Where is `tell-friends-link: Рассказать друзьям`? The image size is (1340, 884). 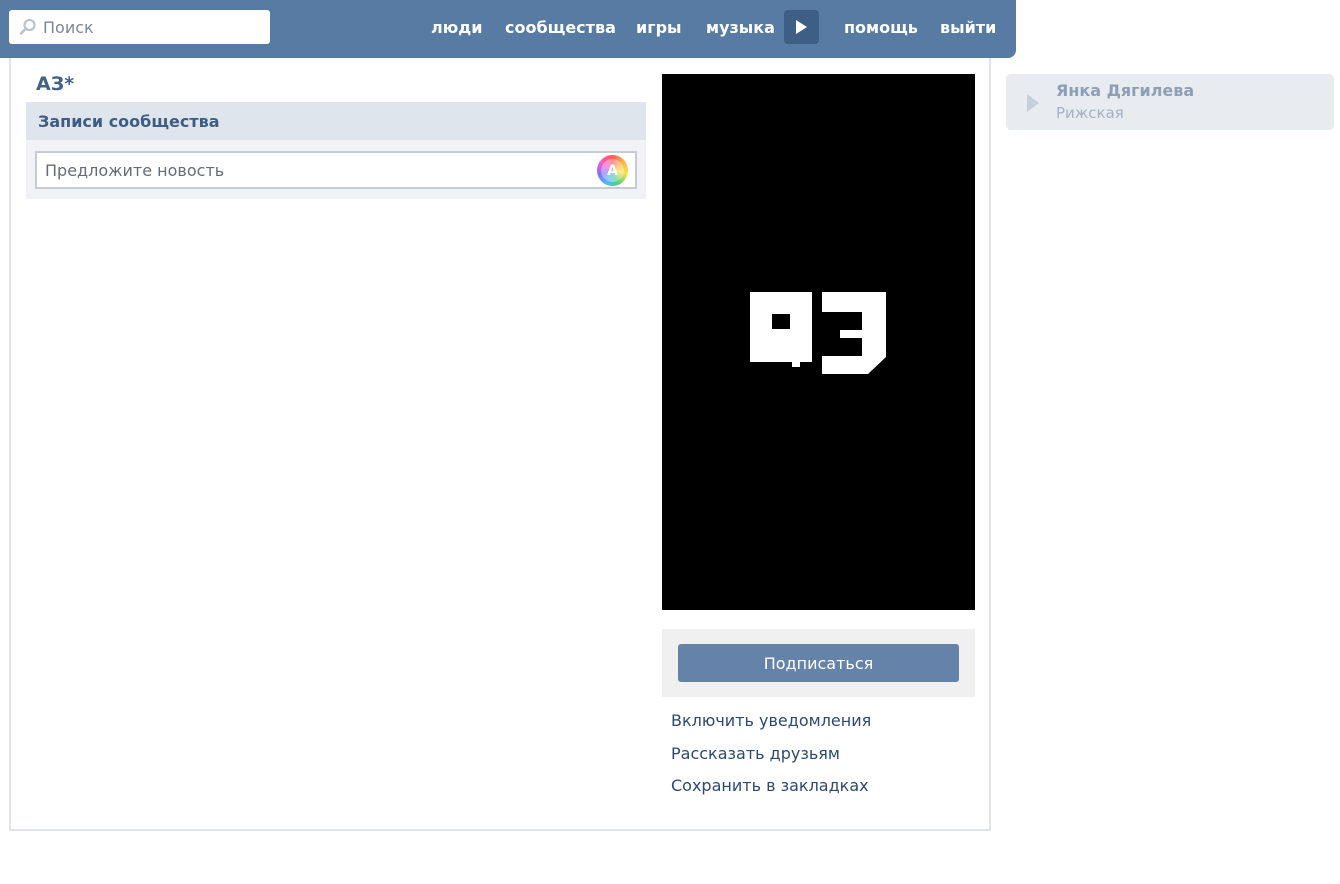
tell-friends-link: Рассказать друзьям is located at coordinates (771, 760).